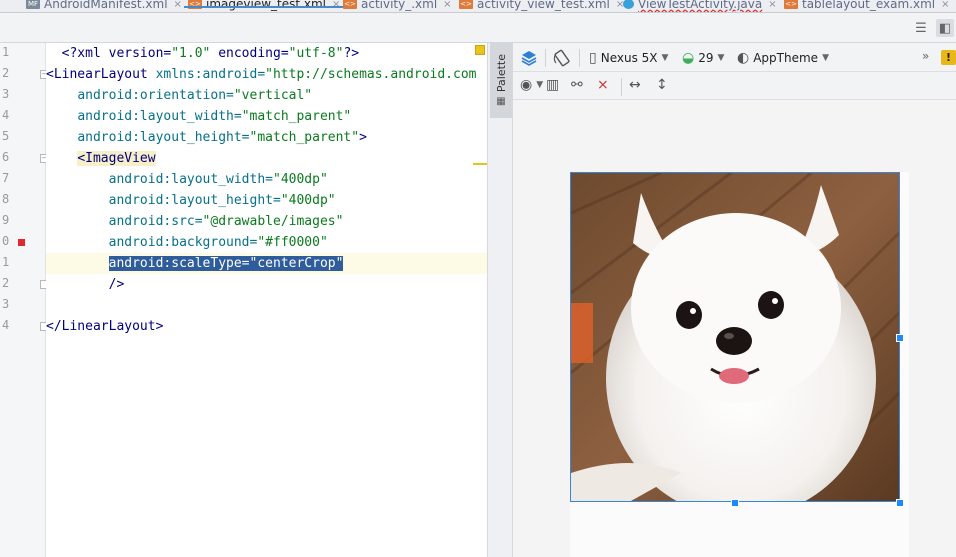  I want to click on resize-handle-right, so click(900, 338).